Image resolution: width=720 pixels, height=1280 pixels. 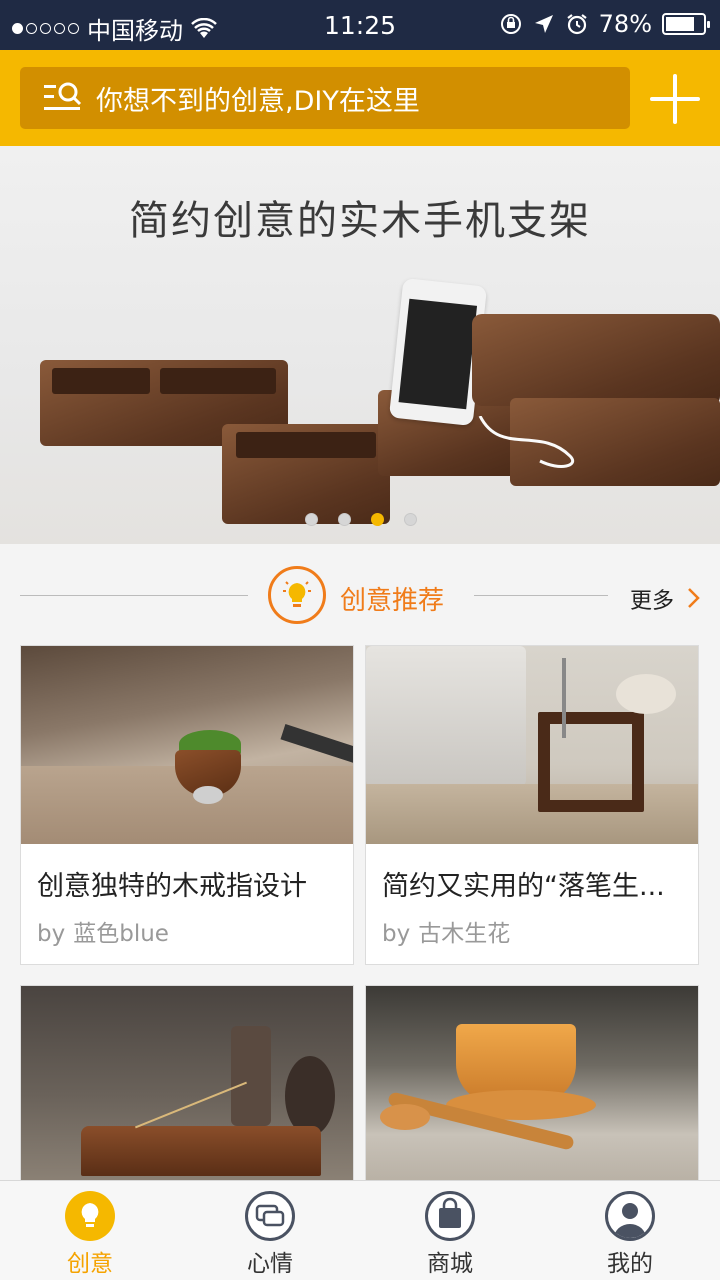 I want to click on chevron-right-icon, so click(x=694, y=598).